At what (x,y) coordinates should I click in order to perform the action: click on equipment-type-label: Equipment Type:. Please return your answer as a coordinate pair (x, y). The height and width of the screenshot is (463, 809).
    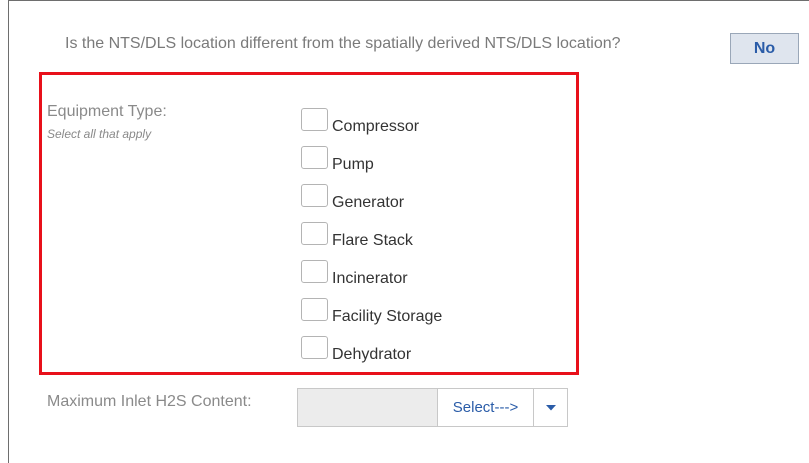
    Looking at the image, I should click on (107, 111).